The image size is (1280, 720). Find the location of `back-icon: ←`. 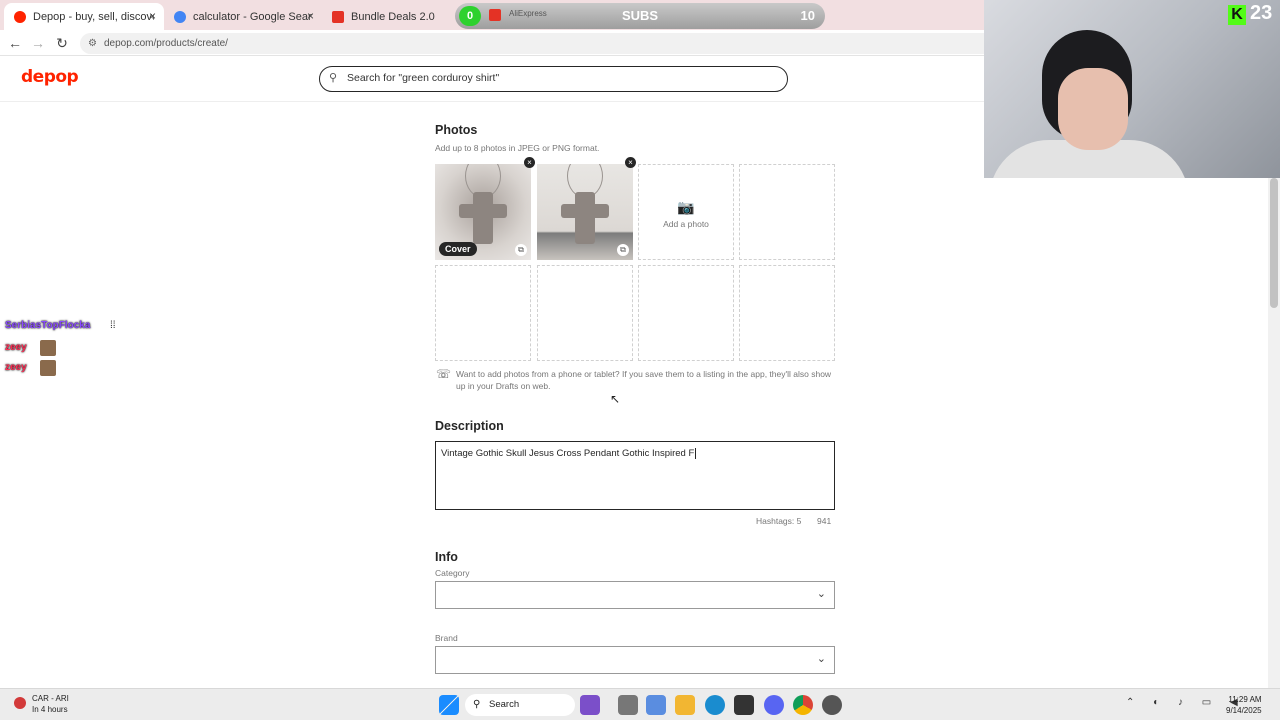

back-icon: ← is located at coordinates (15, 43).